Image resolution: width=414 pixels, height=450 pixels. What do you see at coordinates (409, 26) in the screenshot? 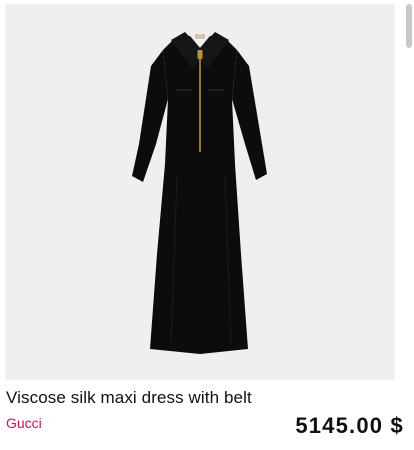
I see `scrollbar` at bounding box center [409, 26].